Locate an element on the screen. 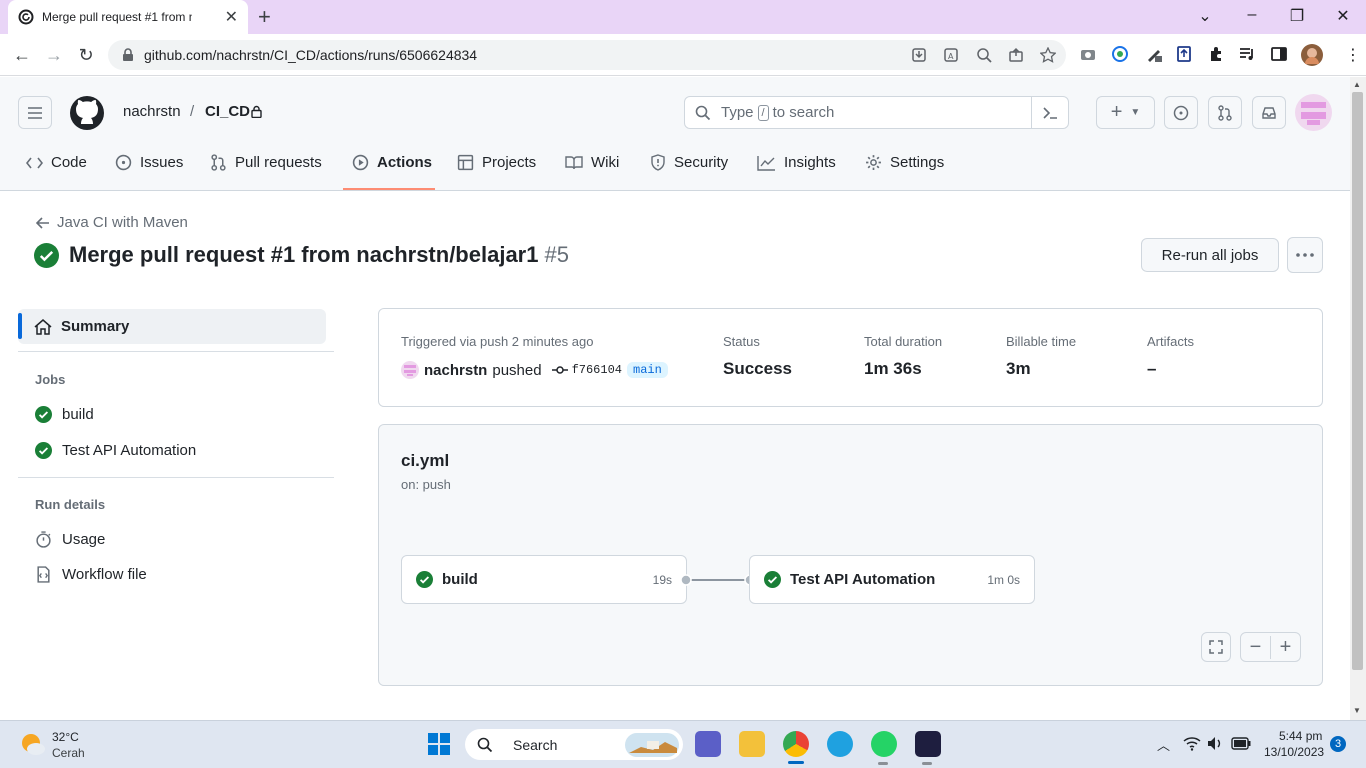  sidebar-item-job-build: build is located at coordinates (64, 414).